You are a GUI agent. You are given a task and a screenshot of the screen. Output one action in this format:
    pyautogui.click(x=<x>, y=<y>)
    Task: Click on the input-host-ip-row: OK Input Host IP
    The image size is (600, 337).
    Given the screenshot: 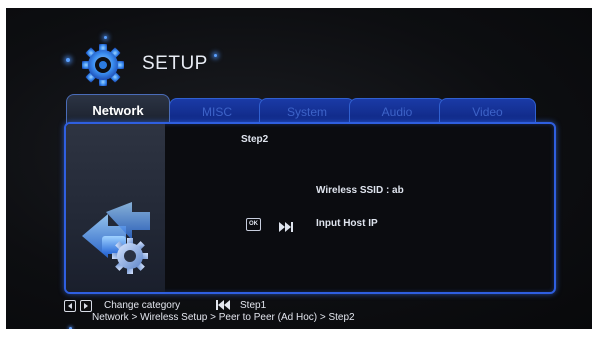 What is the action you would take?
    pyautogui.click(x=346, y=225)
    